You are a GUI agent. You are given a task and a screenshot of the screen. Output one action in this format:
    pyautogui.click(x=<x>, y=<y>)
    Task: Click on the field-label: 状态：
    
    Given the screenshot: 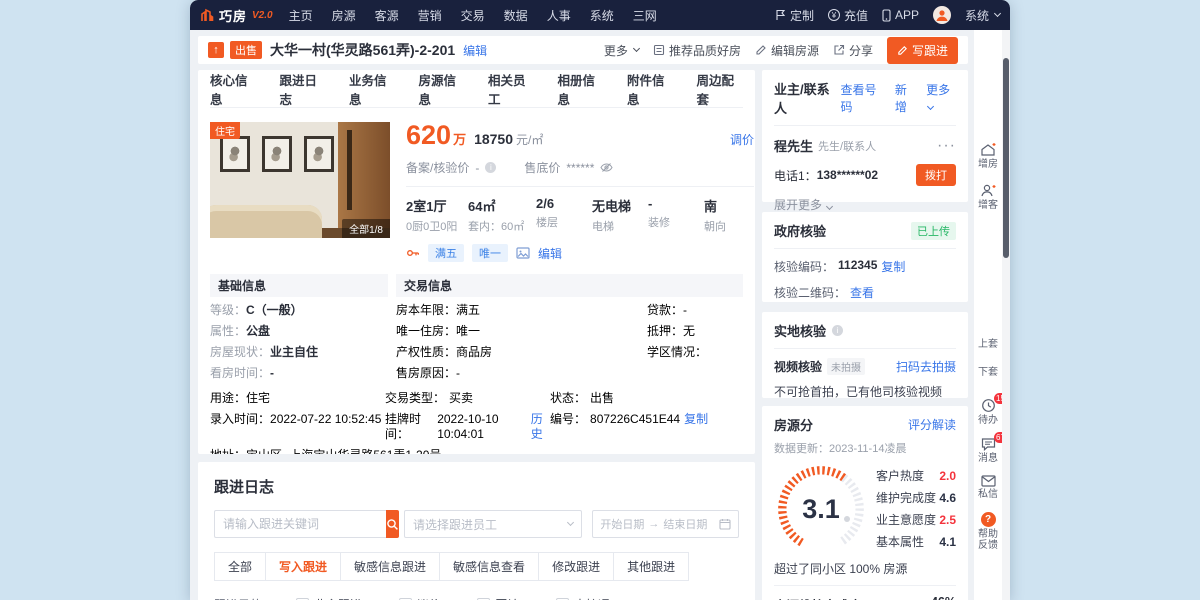 What is the action you would take?
    pyautogui.click(x=568, y=398)
    